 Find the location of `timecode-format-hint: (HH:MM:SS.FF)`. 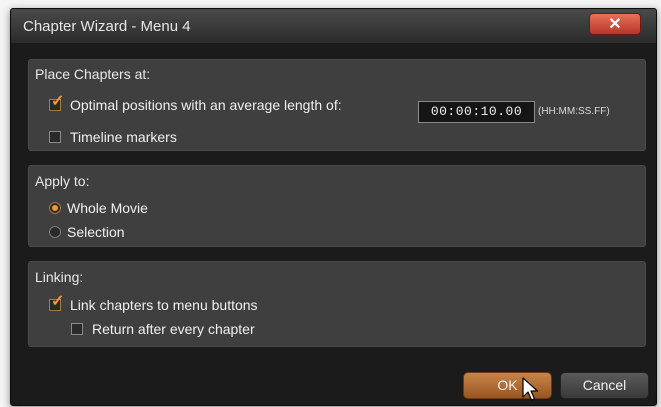

timecode-format-hint: (HH:MM:SS.FF) is located at coordinates (574, 111).